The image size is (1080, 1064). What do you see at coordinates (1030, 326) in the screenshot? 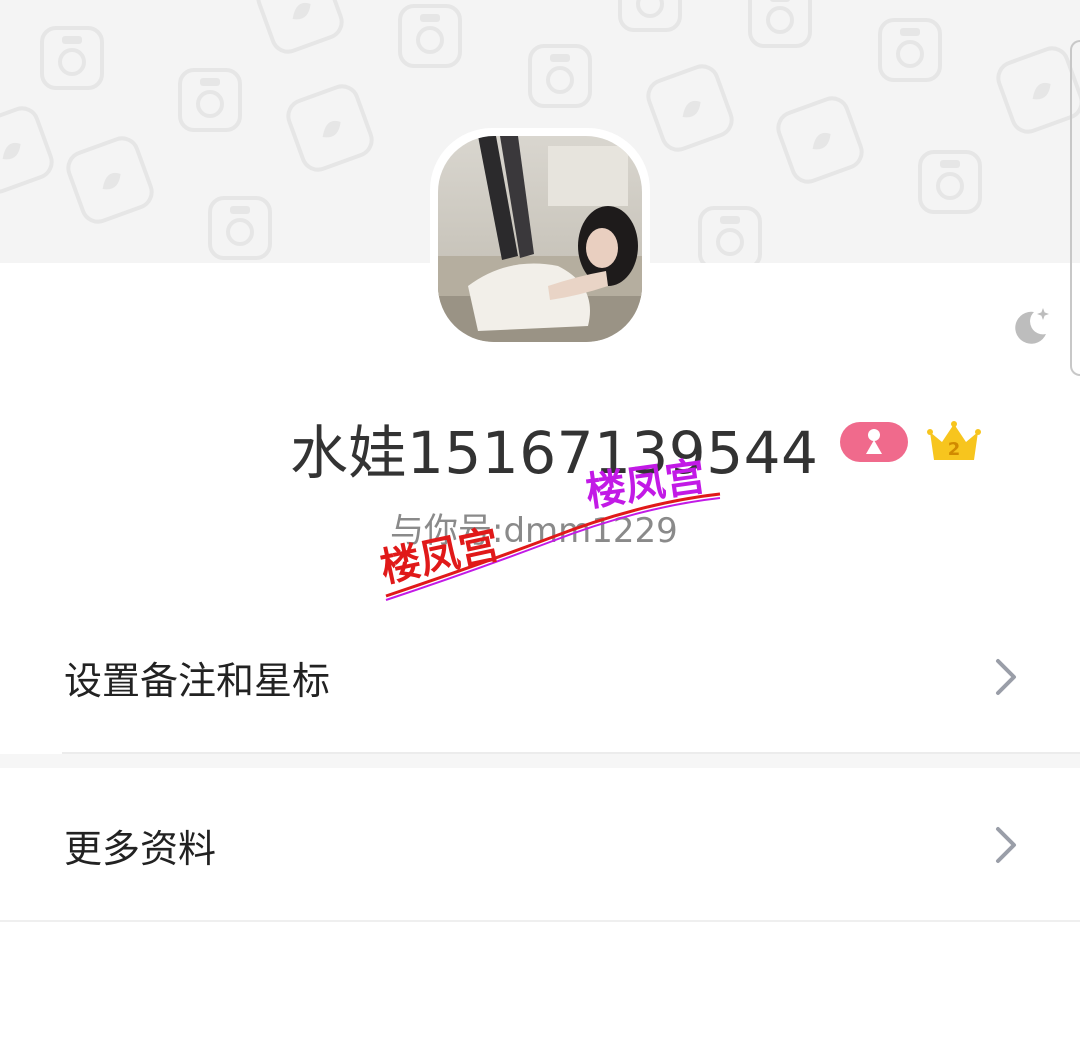
I see `moon-star-icon` at bounding box center [1030, 326].